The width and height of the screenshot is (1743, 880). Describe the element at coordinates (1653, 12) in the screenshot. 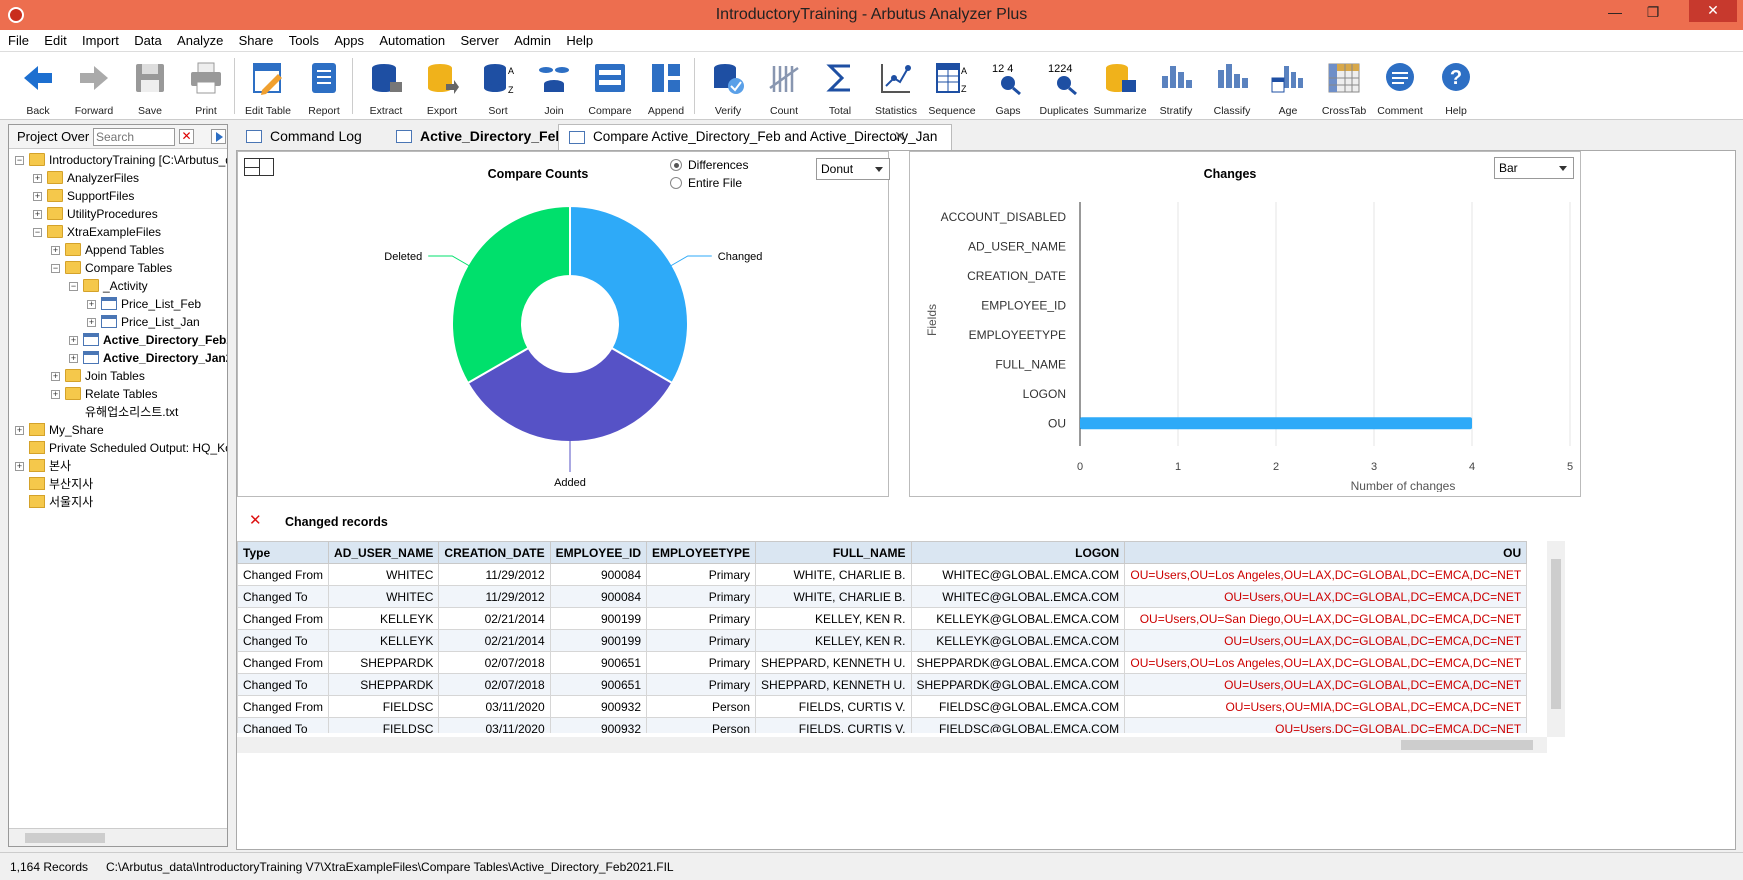

I see `restore-button: ❐` at that location.